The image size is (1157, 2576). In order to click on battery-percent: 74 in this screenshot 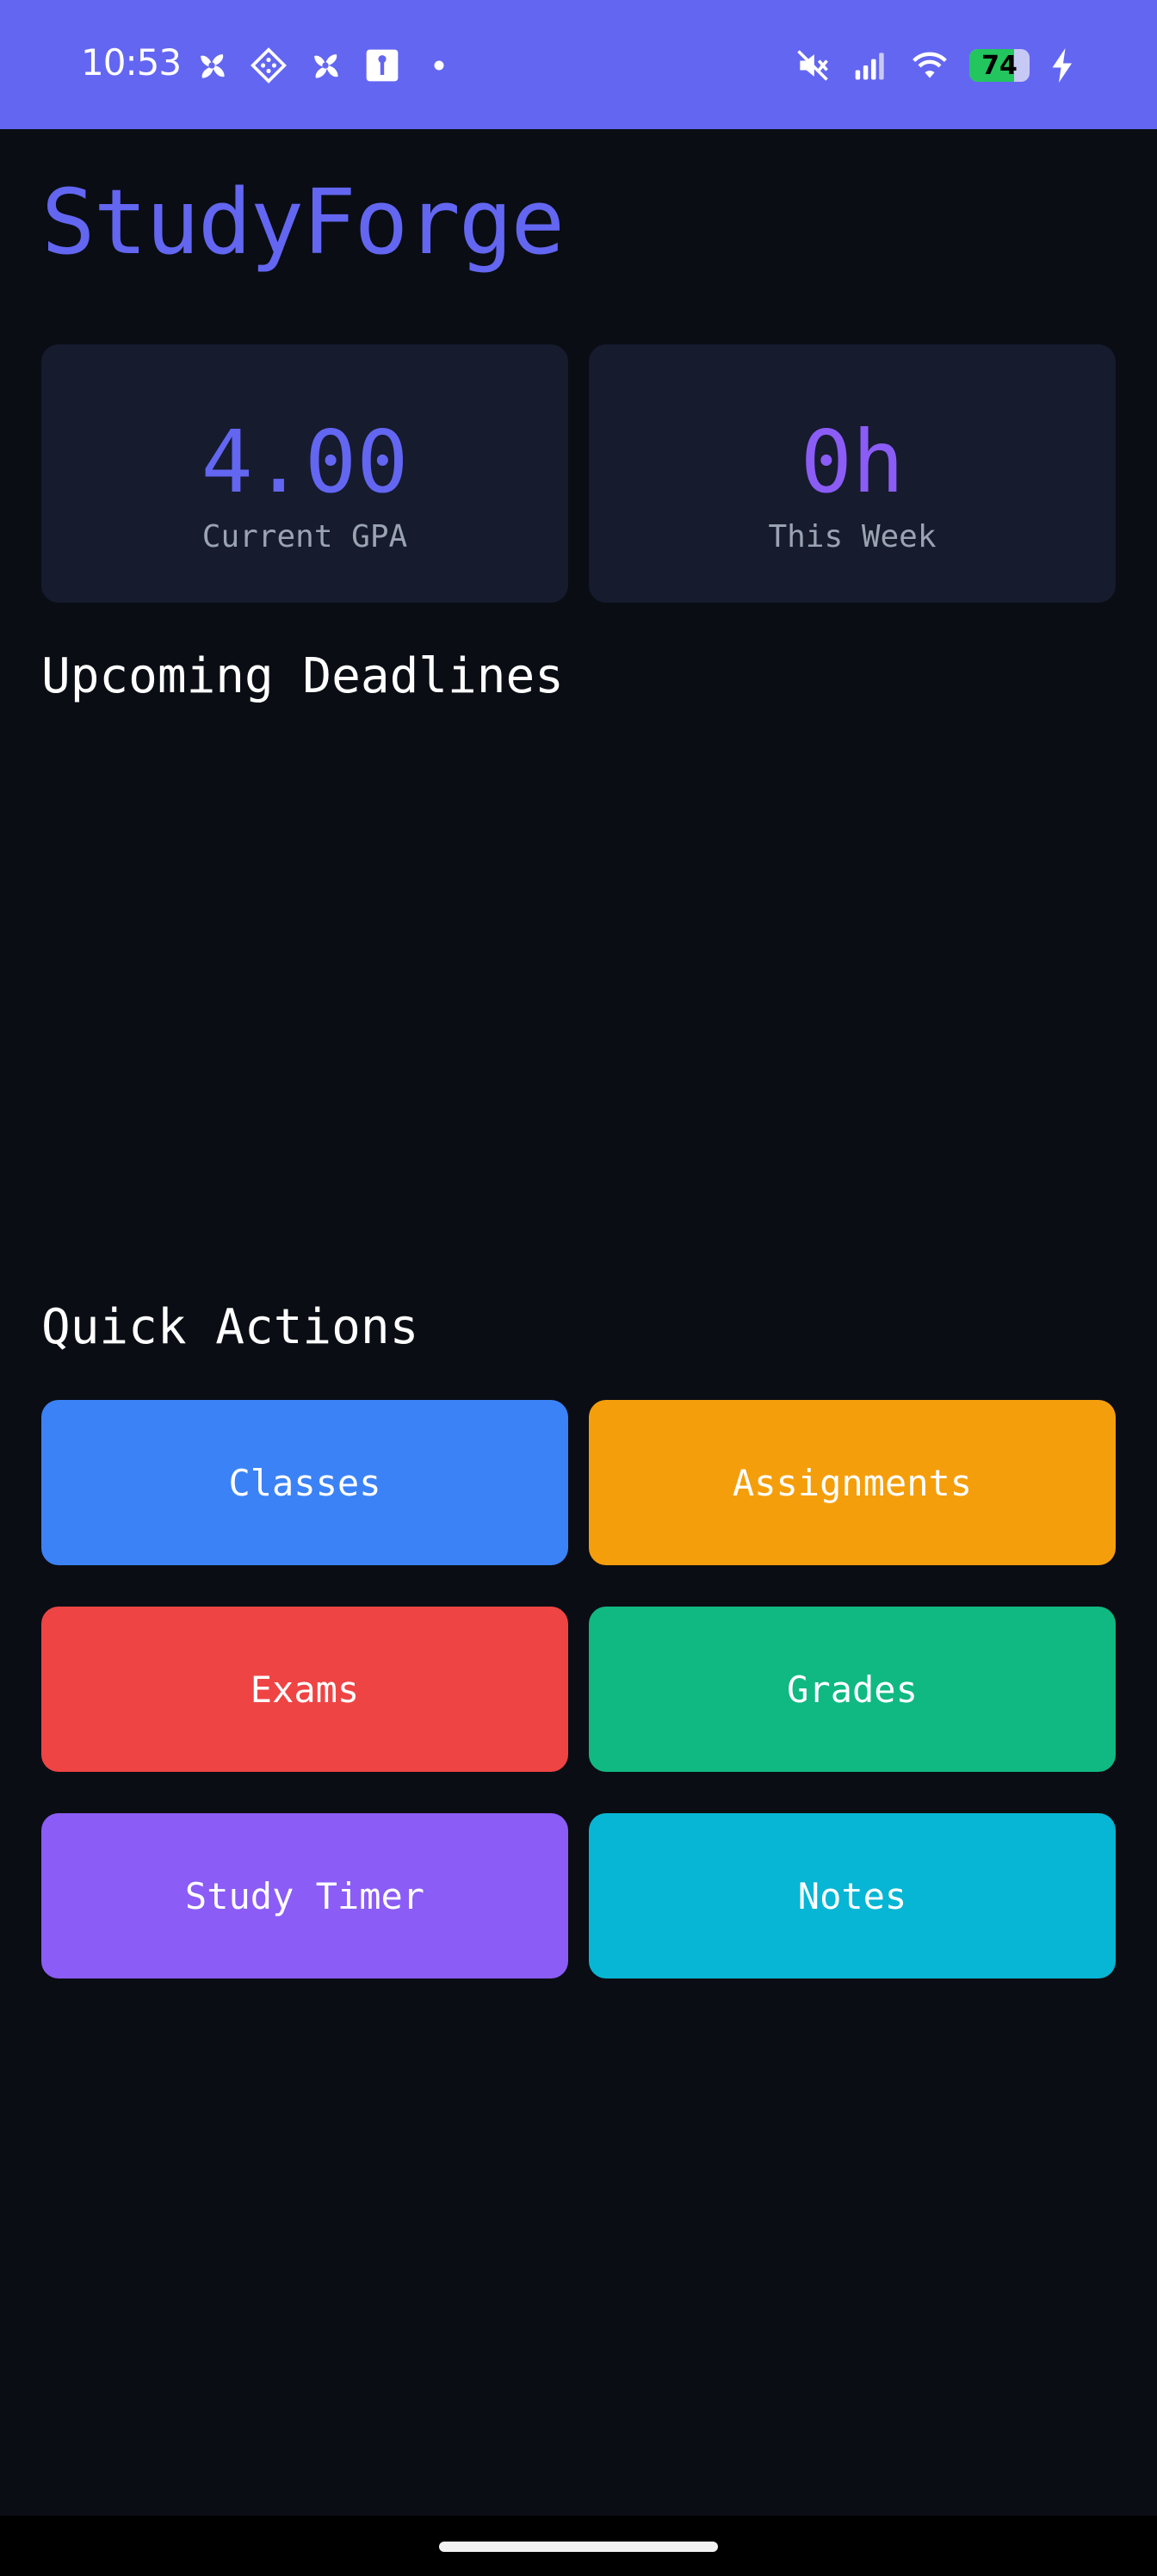, I will do `click(1000, 65)`.